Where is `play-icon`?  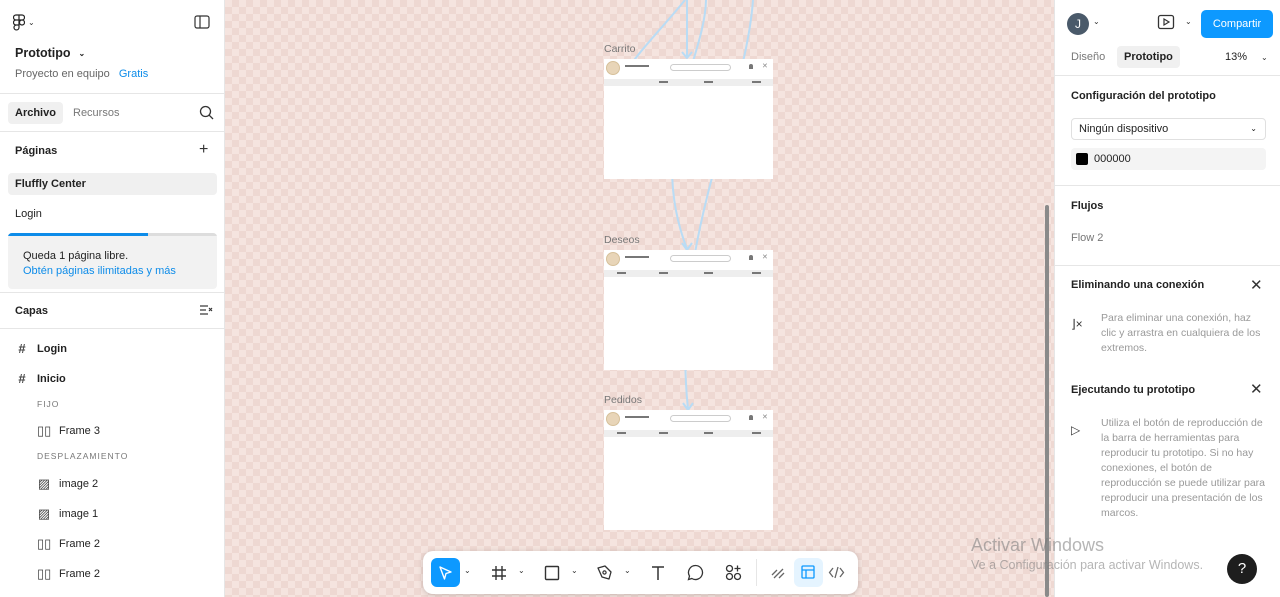
play-icon is located at coordinates (1166, 22).